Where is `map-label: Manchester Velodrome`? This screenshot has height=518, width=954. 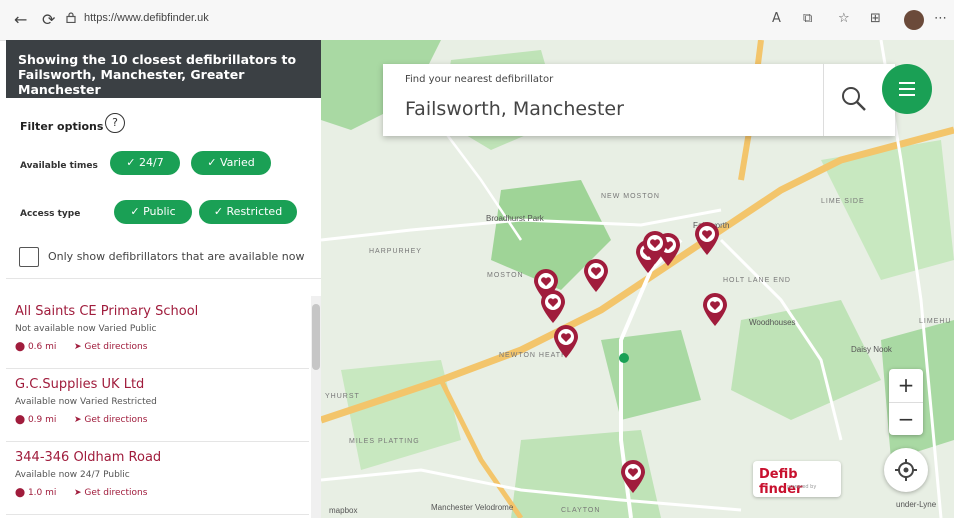
map-label: Manchester Velodrome is located at coordinates (472, 507).